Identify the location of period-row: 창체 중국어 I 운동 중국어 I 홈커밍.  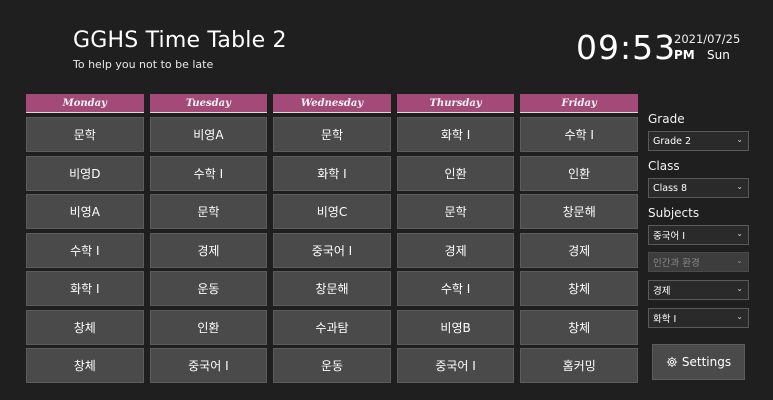
(332, 365).